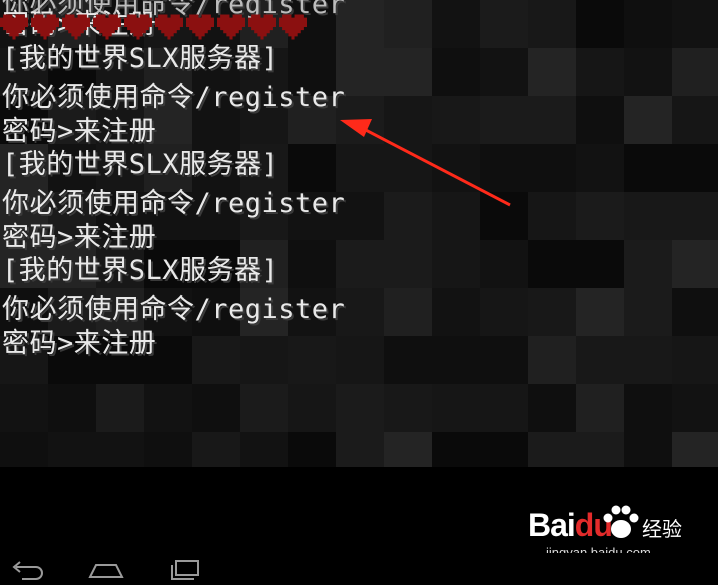 The height and width of the screenshot is (585, 718). What do you see at coordinates (184, 569) in the screenshot?
I see `recents-icon` at bounding box center [184, 569].